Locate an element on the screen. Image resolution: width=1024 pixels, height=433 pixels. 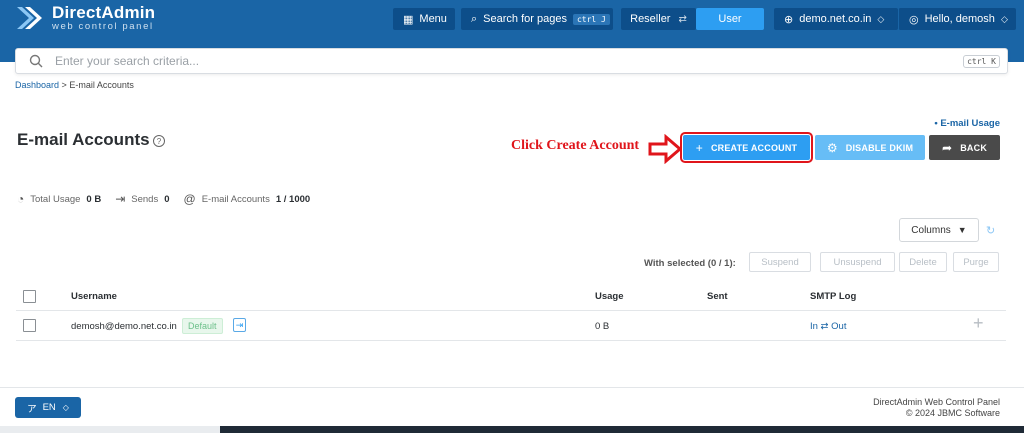
domain-selector: ⊕ demo.net.co.in ◇ is located at coordinates (836, 19).